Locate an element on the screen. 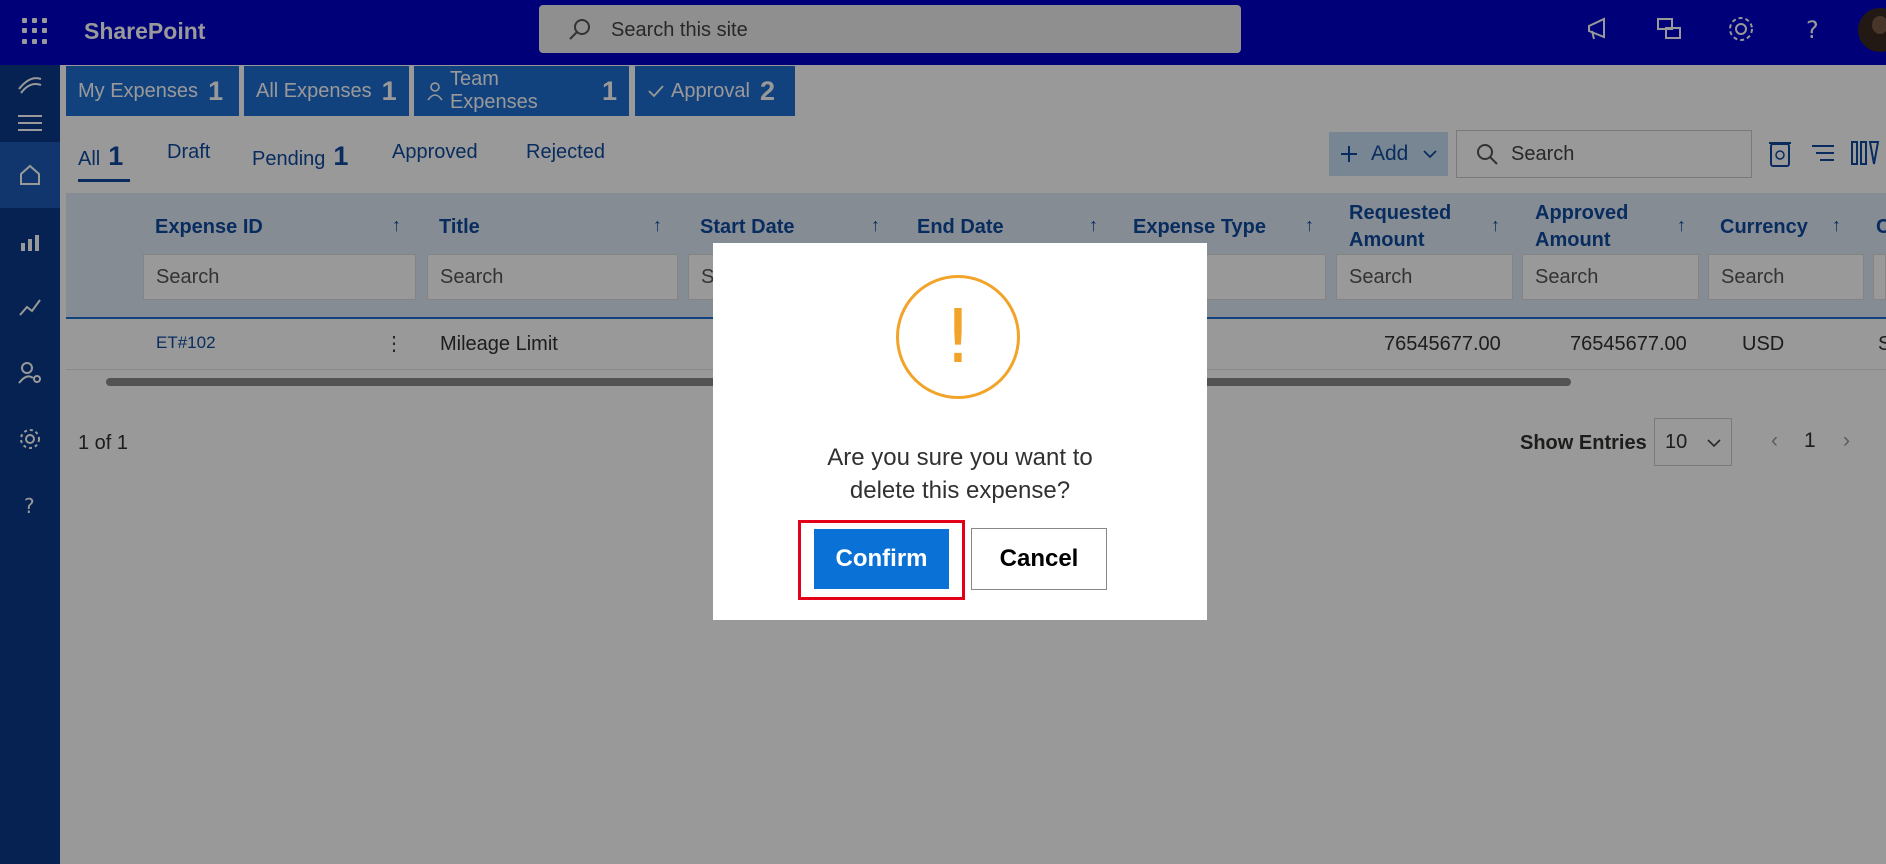 Image resolution: width=1886 pixels, height=864 pixels. dialog-message-line1: Are you sure you want to is located at coordinates (960, 457).